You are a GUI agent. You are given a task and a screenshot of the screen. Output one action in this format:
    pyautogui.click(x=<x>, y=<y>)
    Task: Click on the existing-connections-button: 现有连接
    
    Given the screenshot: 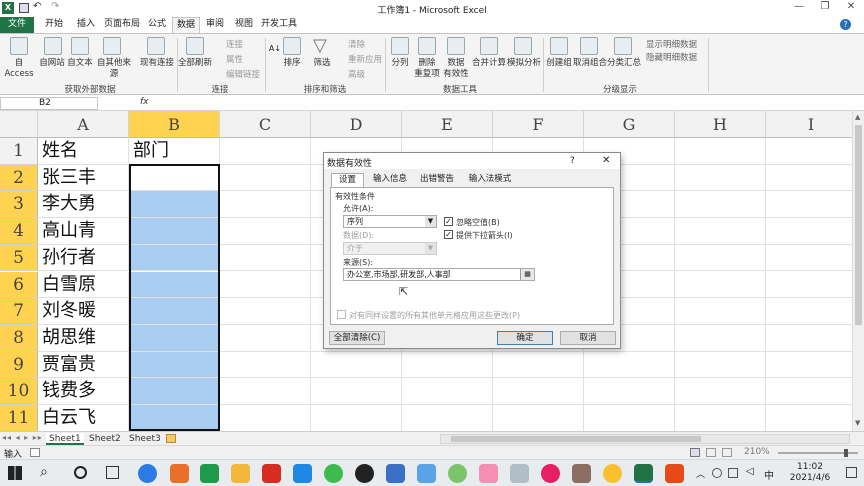 What is the action you would take?
    pyautogui.click(x=157, y=63)
    